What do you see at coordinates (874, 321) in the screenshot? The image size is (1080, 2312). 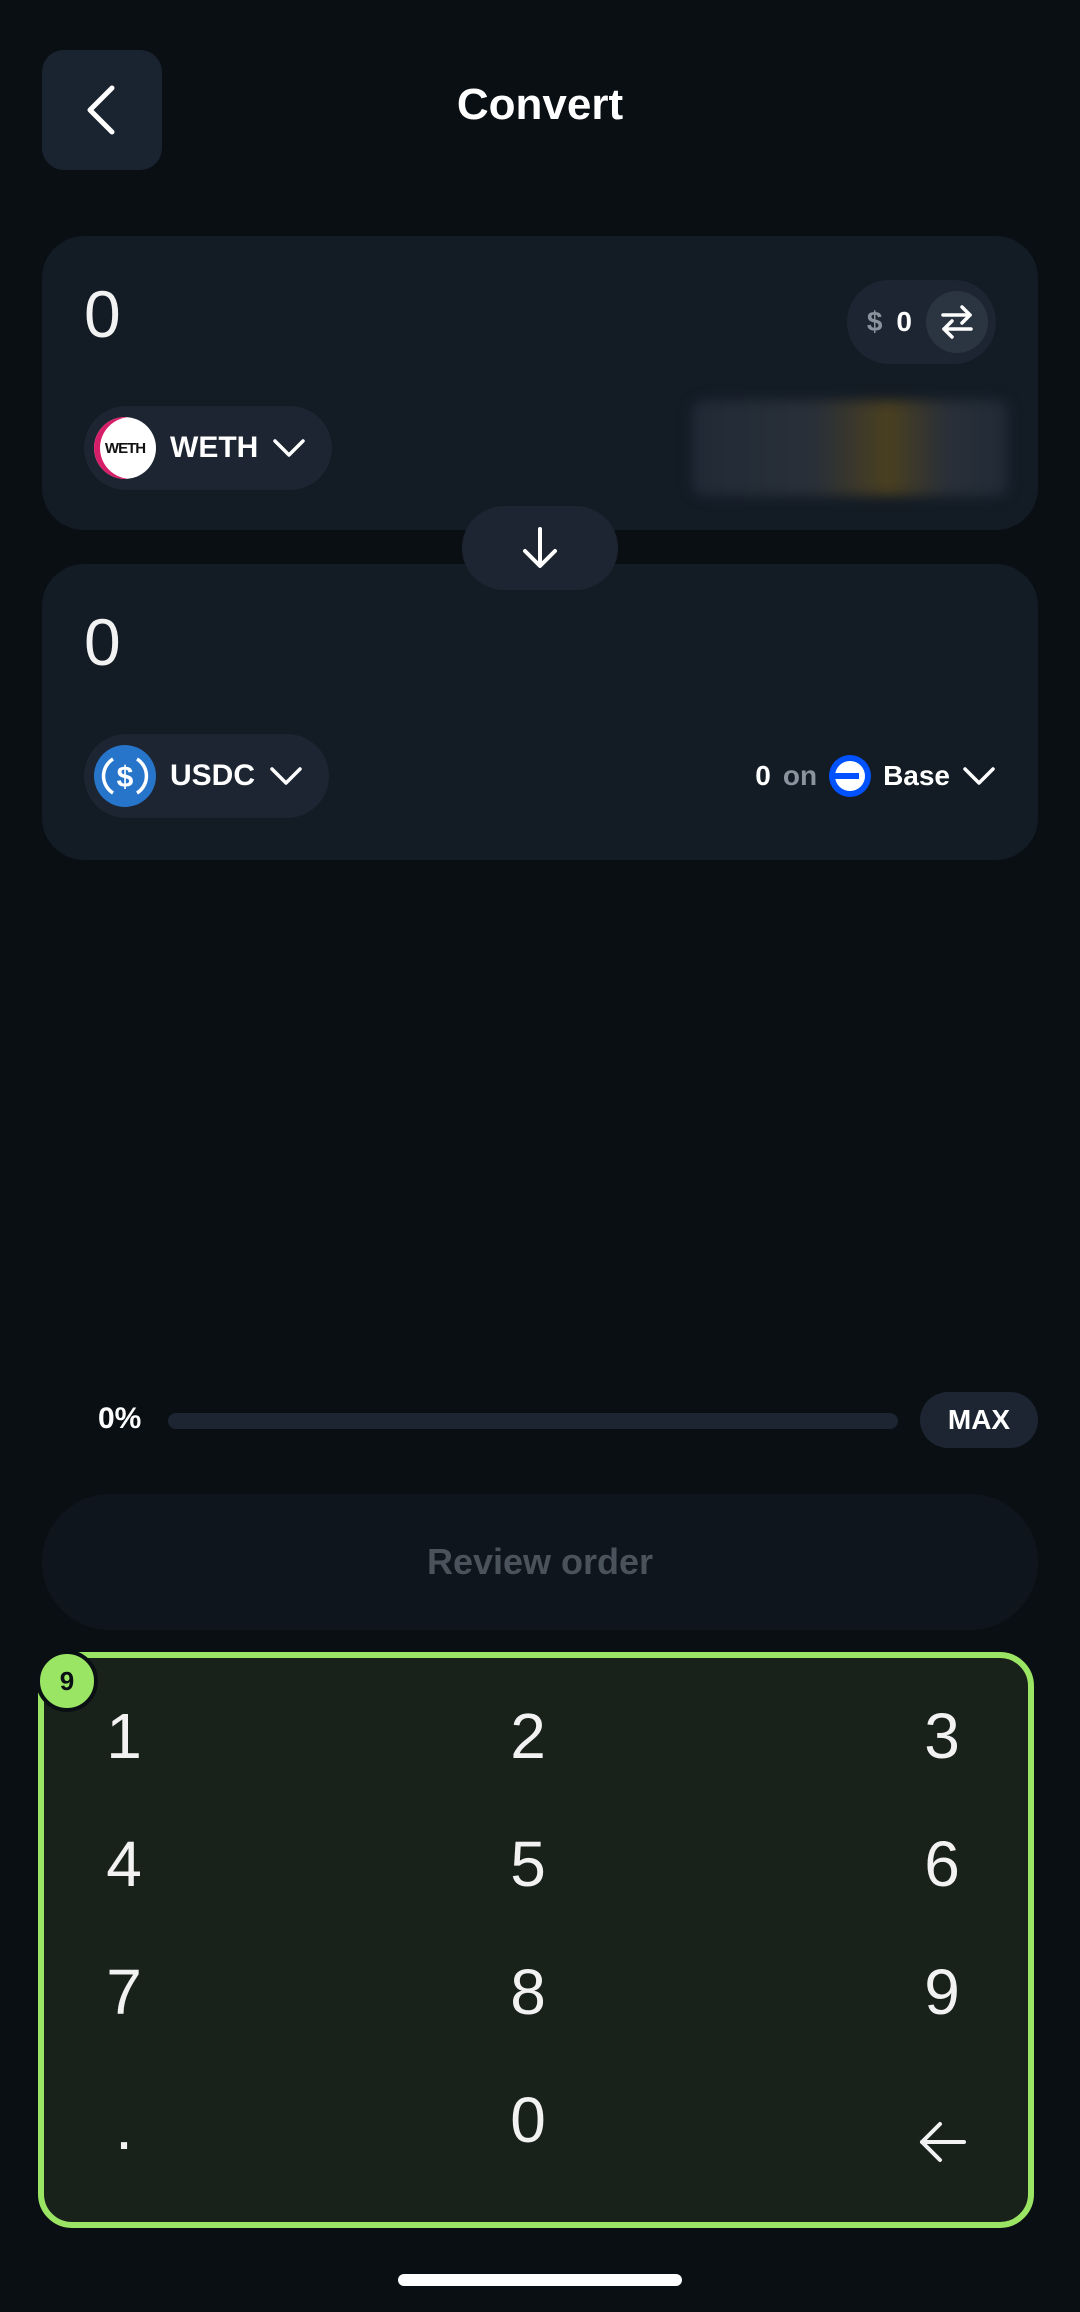 I see `fiat-symbol: $` at bounding box center [874, 321].